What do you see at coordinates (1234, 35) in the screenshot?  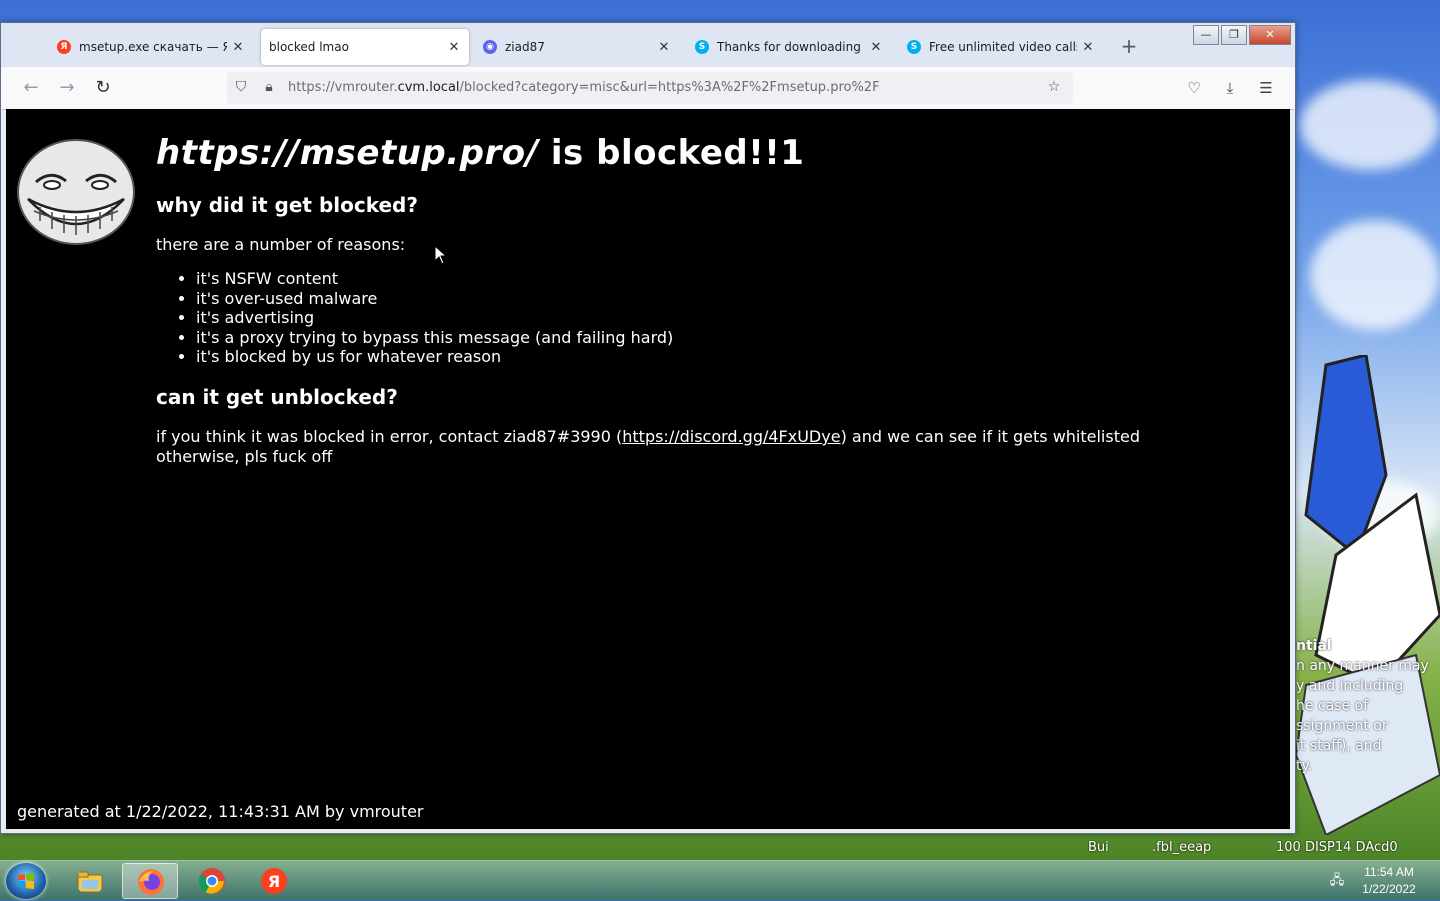 I see `maximize-button: ❐` at bounding box center [1234, 35].